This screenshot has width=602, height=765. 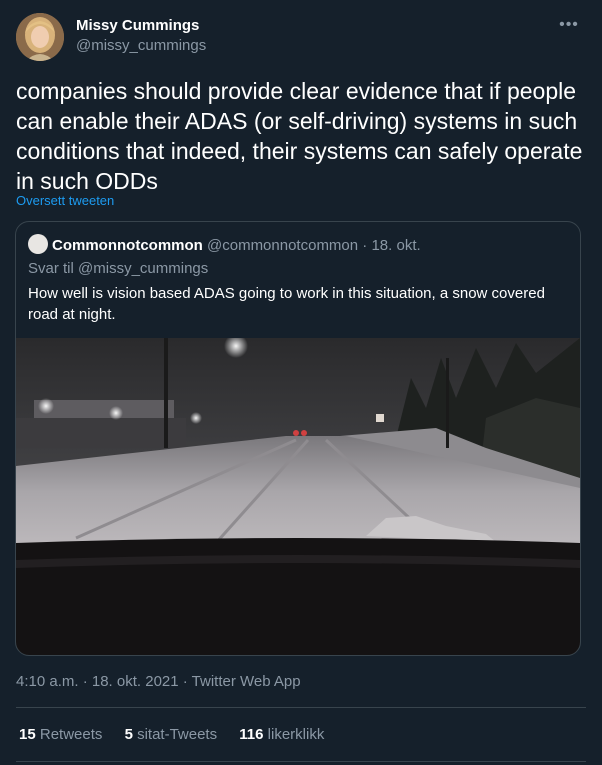 What do you see at coordinates (128, 734) in the screenshot?
I see `quote-tweets-count: 5` at bounding box center [128, 734].